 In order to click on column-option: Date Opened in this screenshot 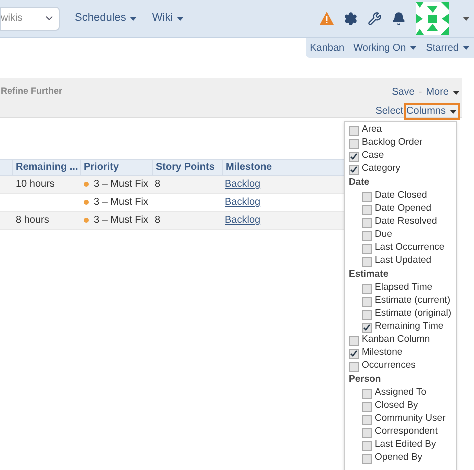, I will do `click(402, 209)`.